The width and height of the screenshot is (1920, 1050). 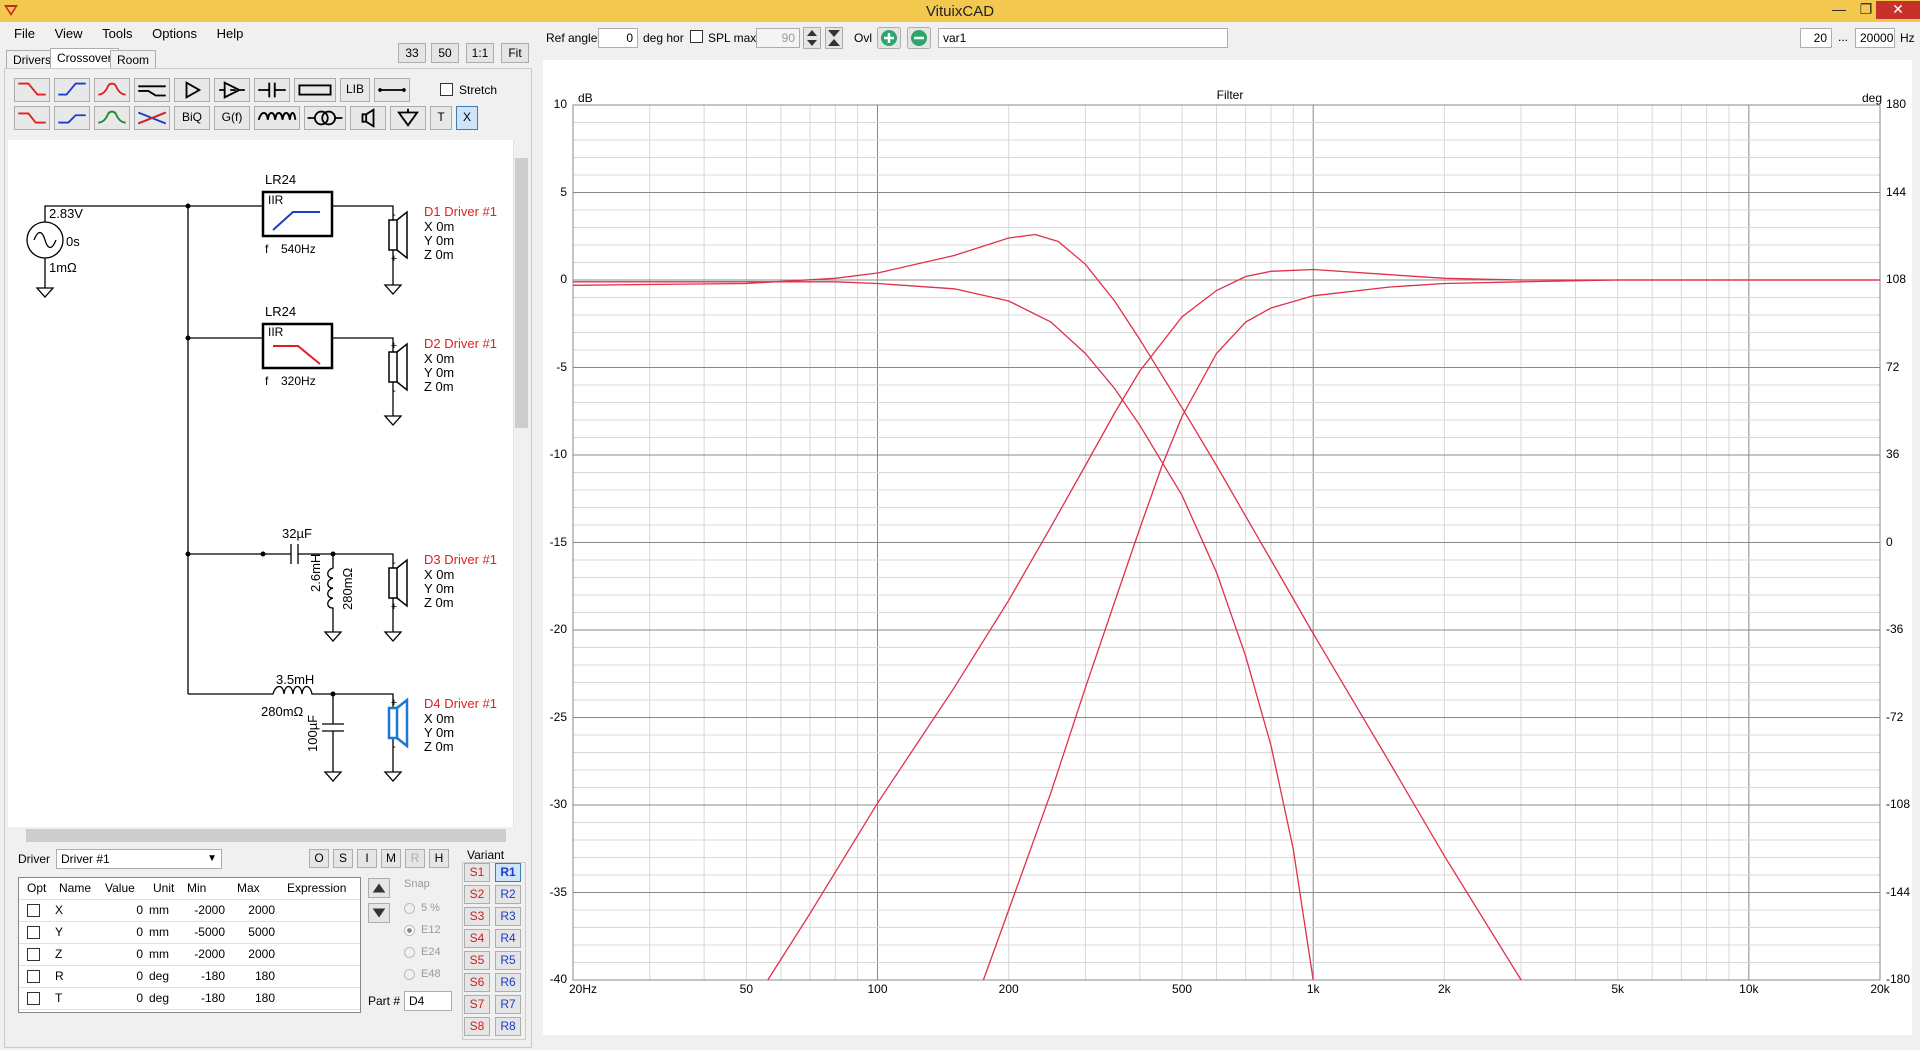 What do you see at coordinates (446, 89) in the screenshot?
I see `stretch-checkbox` at bounding box center [446, 89].